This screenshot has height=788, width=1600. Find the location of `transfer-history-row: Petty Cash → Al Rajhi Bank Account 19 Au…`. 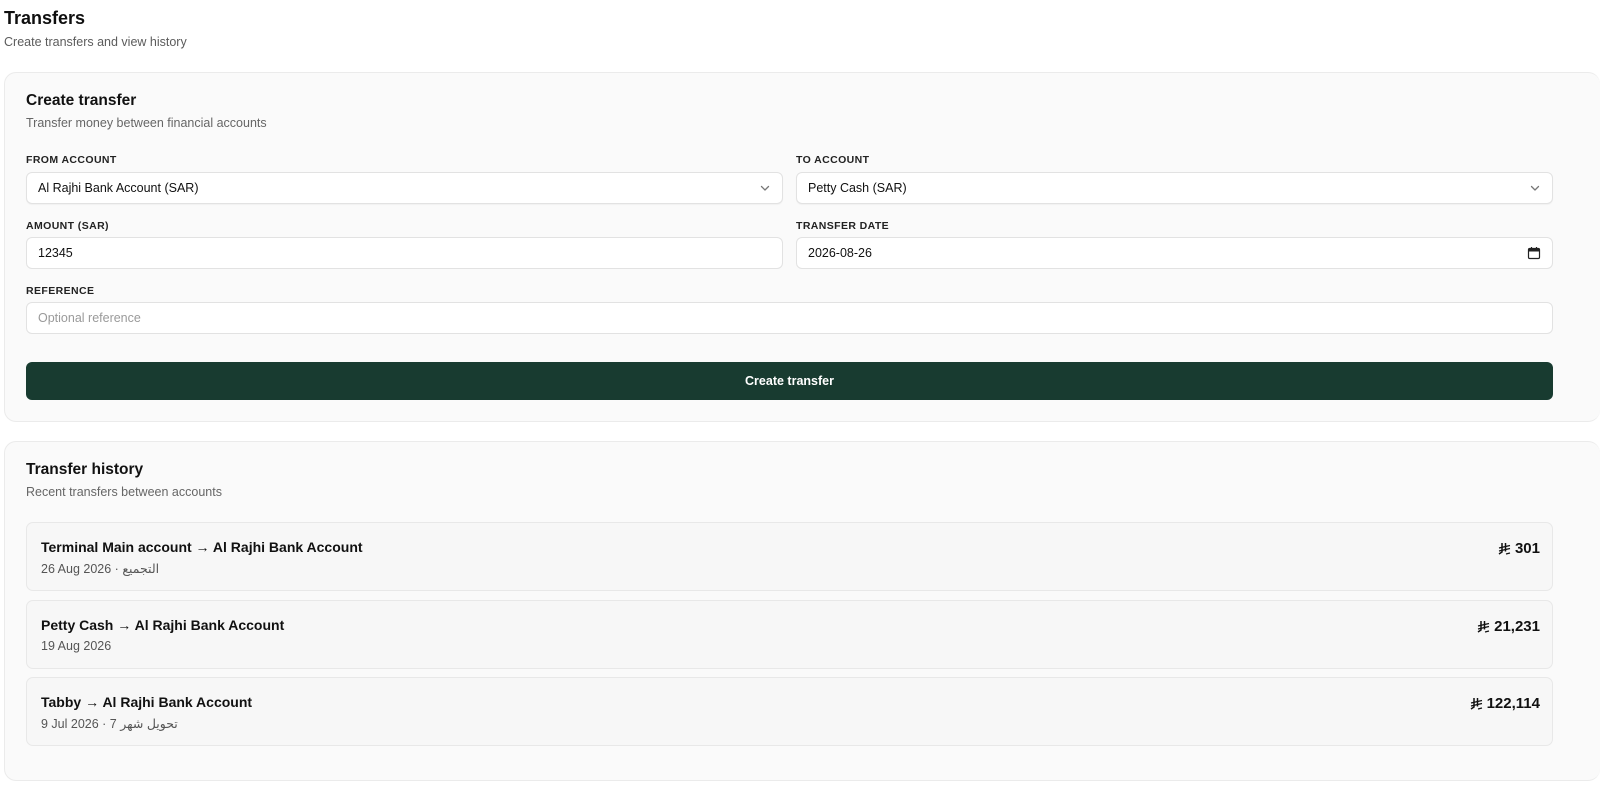

transfer-history-row: Petty Cash → Al Rajhi Bank Account 19 Au… is located at coordinates (789, 634).